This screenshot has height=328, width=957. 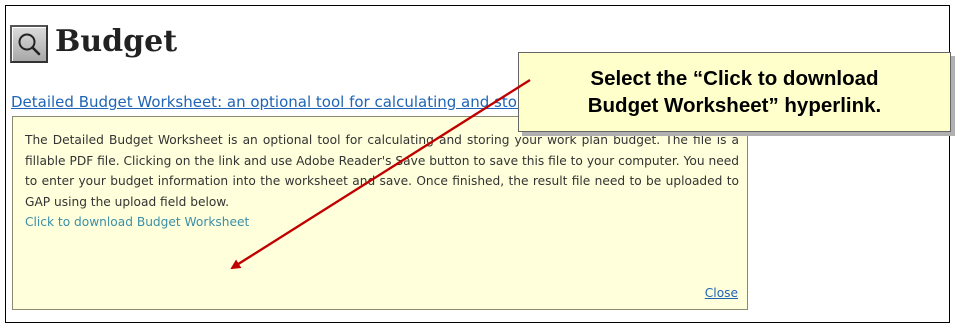 I want to click on callout-line-2: Budget Worksheet” hyperlink., so click(x=734, y=105).